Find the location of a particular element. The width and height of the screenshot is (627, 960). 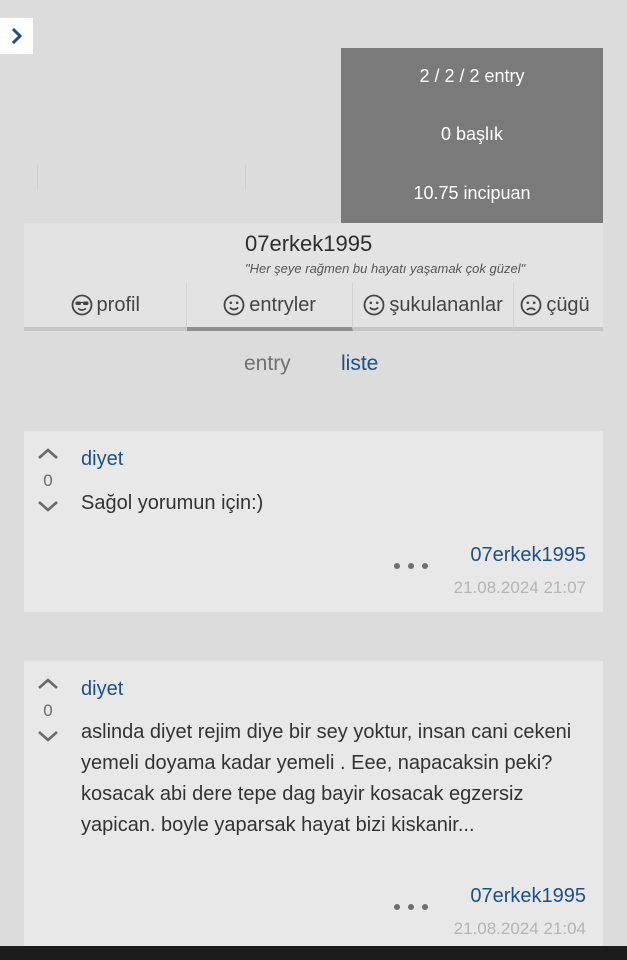

topic-count: 0 başlık is located at coordinates (472, 134).